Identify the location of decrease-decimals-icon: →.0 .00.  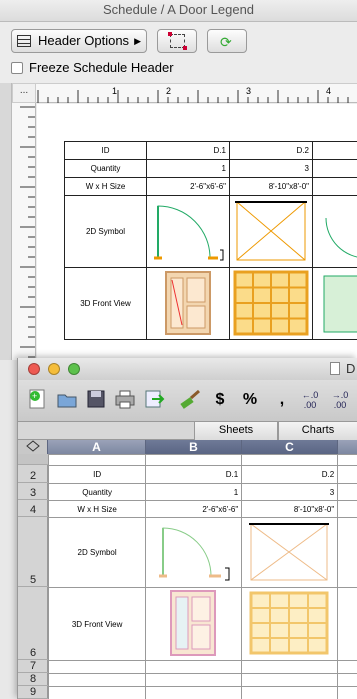
(340, 402).